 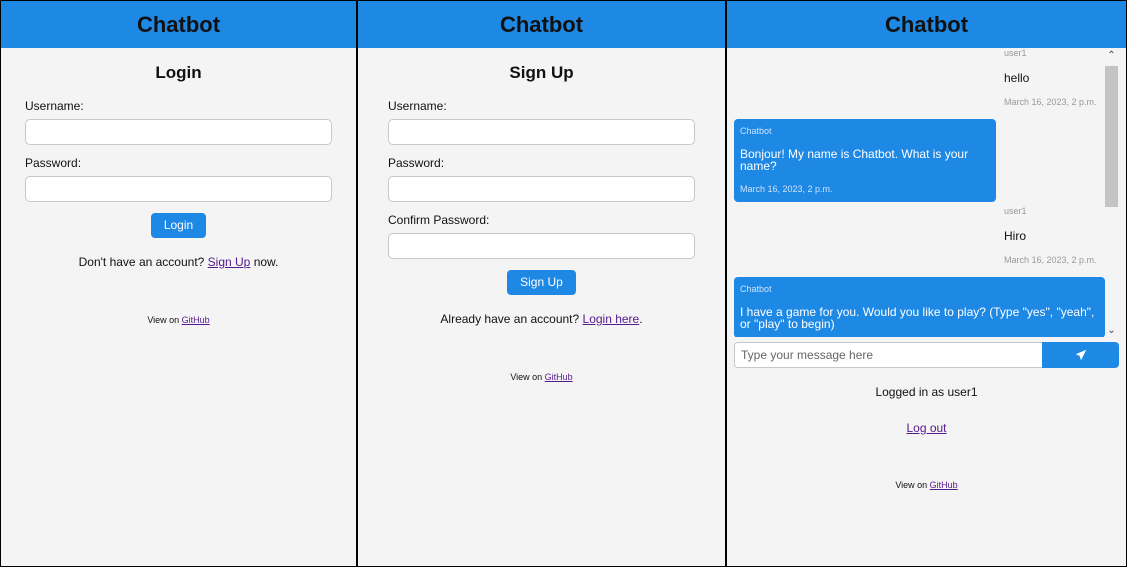 What do you see at coordinates (641, 319) in the screenshot?
I see `login-prompt-suffix: .` at bounding box center [641, 319].